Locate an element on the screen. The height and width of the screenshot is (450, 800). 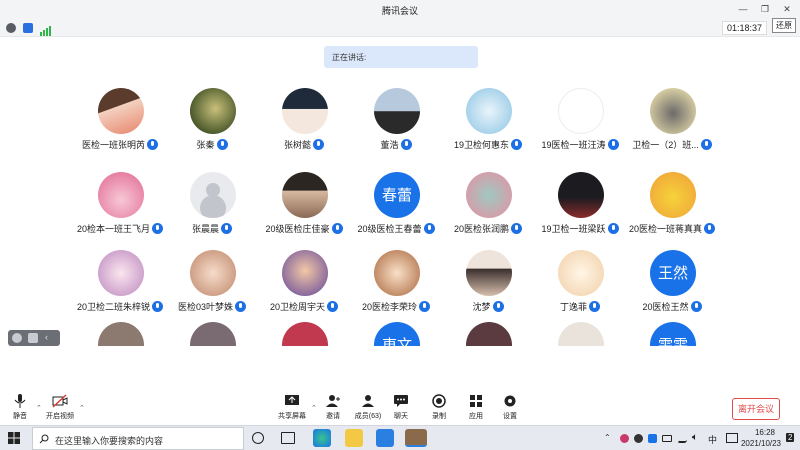
meeting-toolbar: 静音 ⌃ 开启视频 ⌃ 共享屏幕 ⌃ 邀请 成员(63) 聊天 录制 应用 设置 is located at coordinates (400, 407).